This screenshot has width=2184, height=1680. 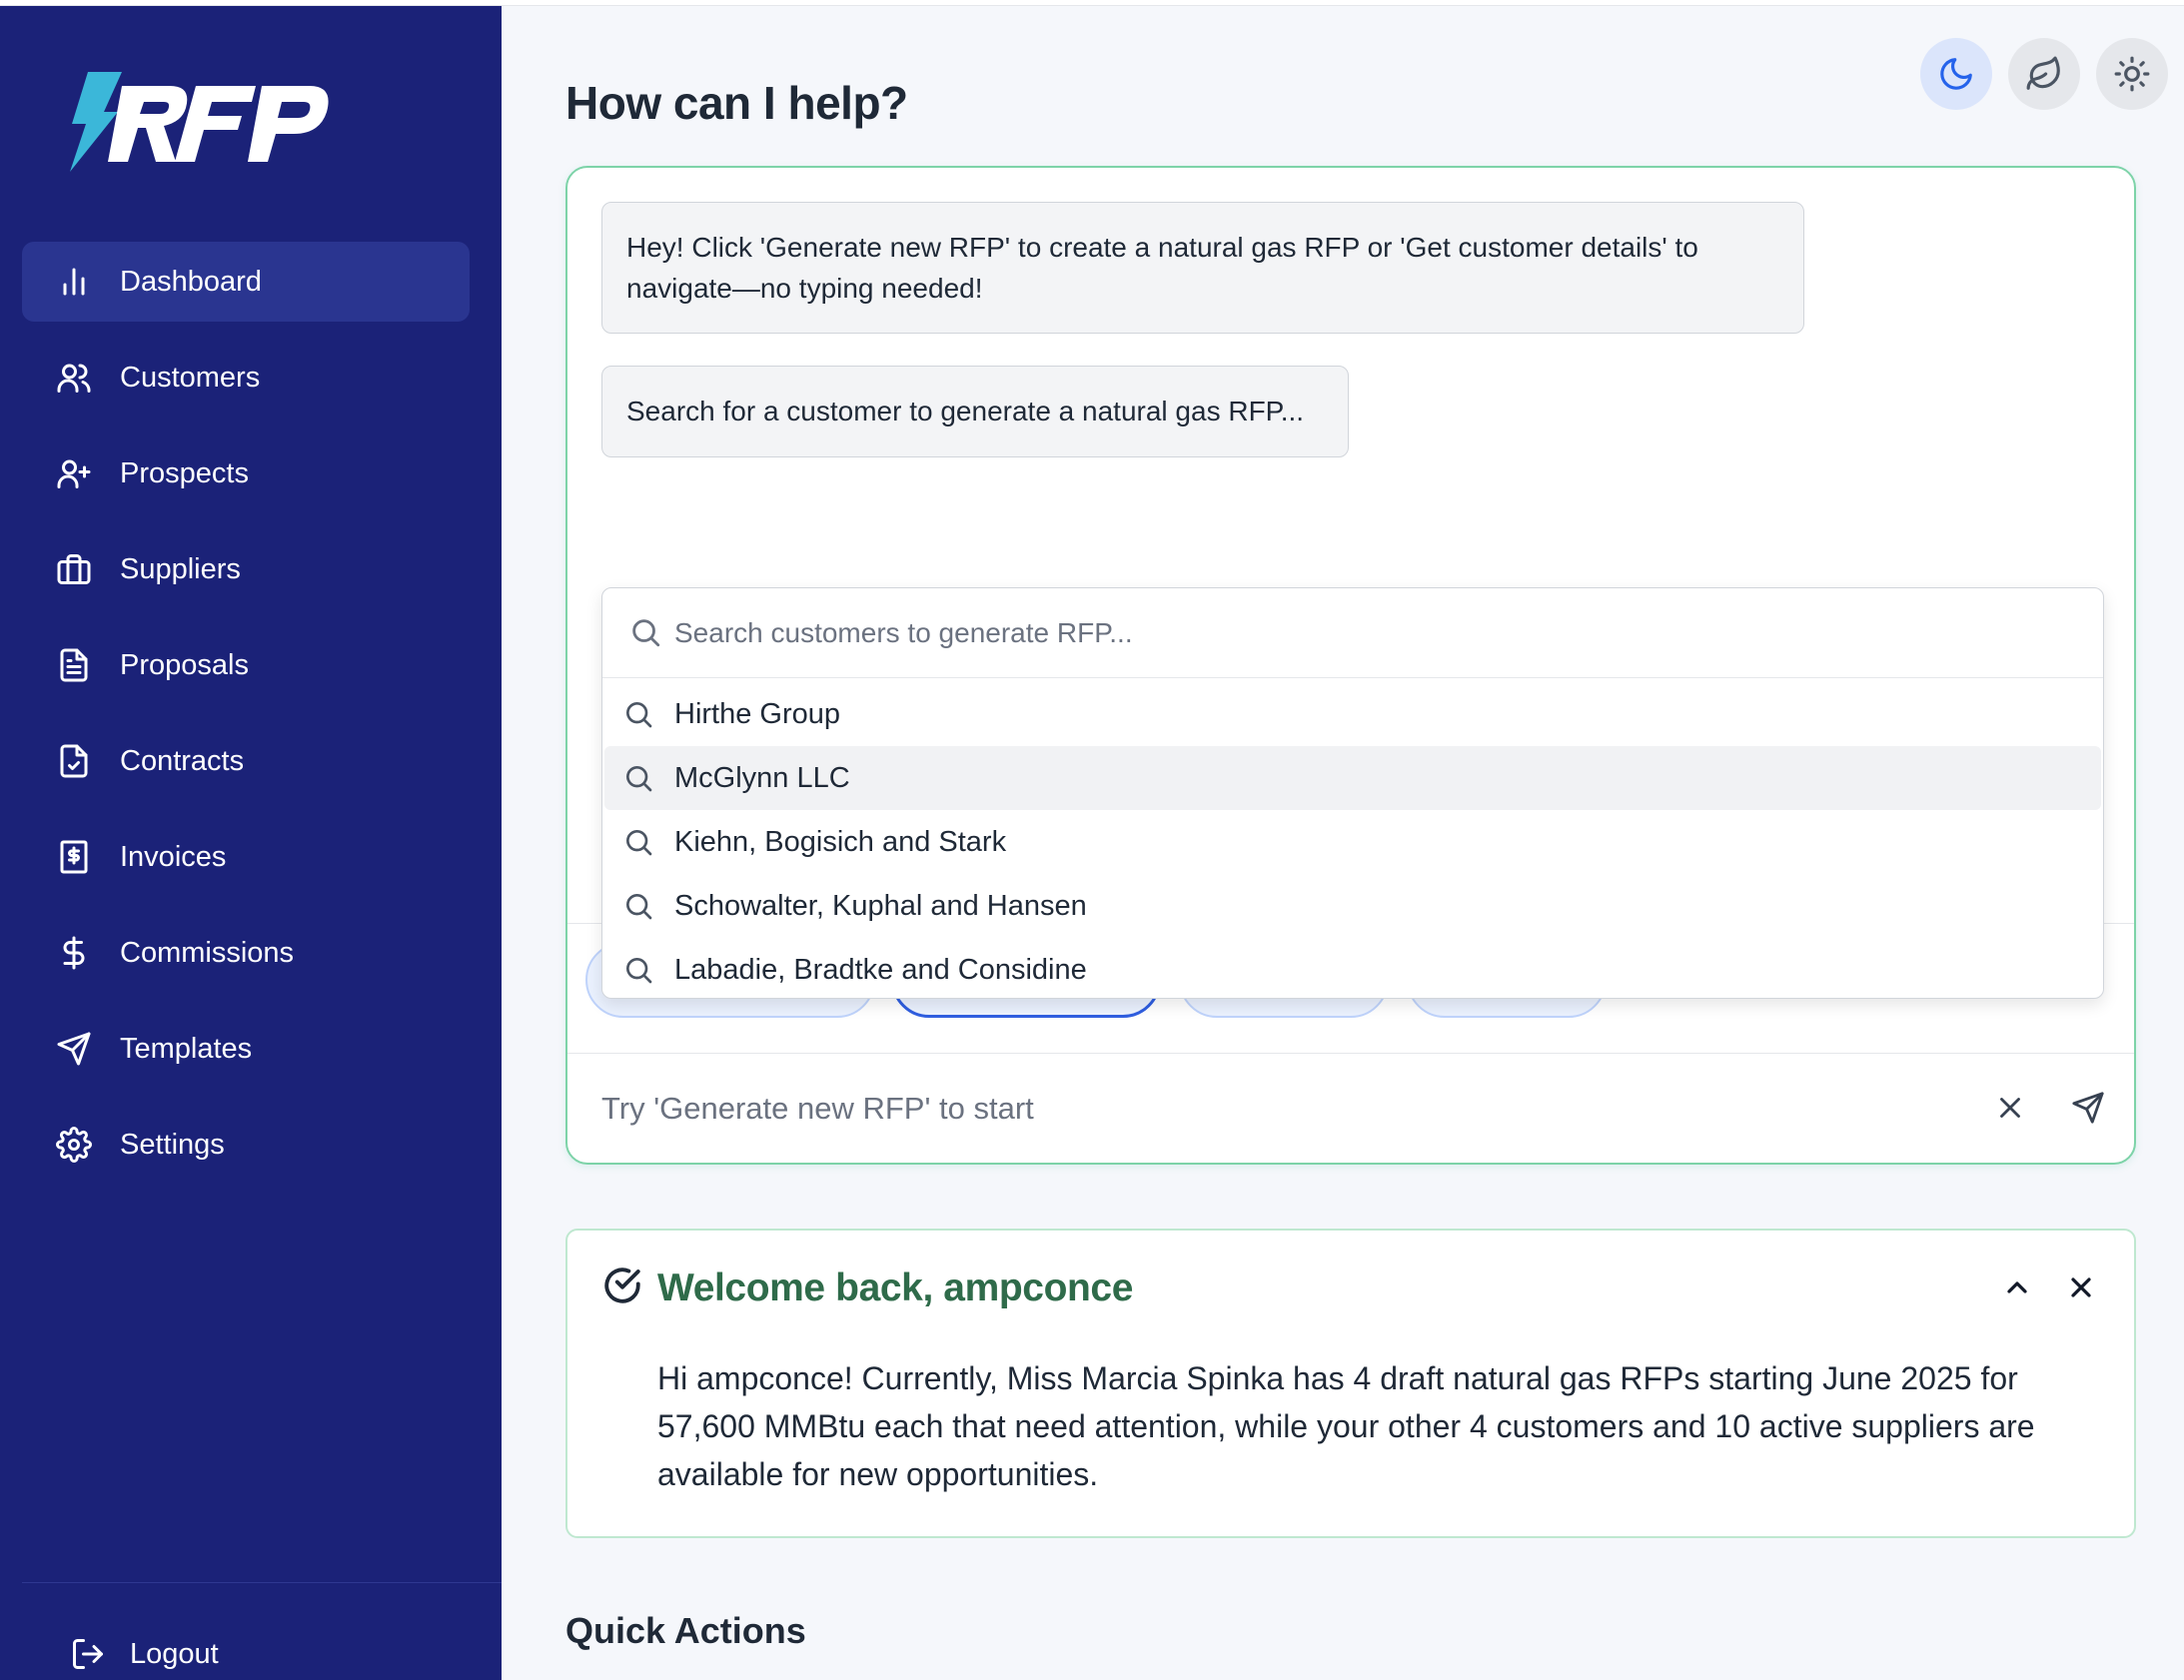 I want to click on customer-search-input, so click(x=1363, y=633).